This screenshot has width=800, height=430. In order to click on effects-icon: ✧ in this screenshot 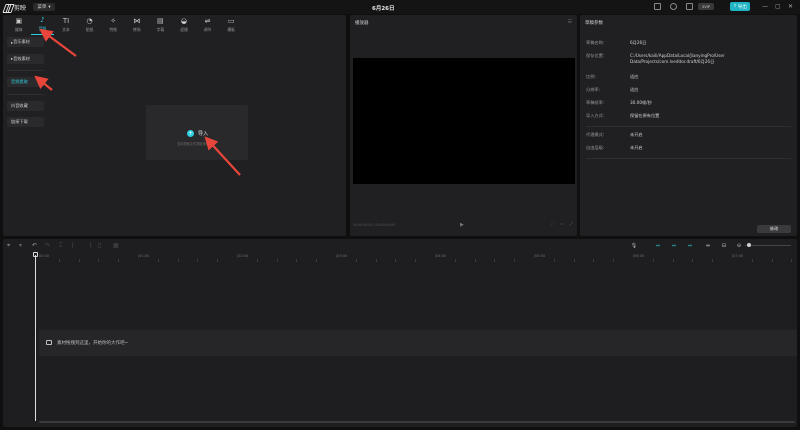, I will do `click(113, 20)`.